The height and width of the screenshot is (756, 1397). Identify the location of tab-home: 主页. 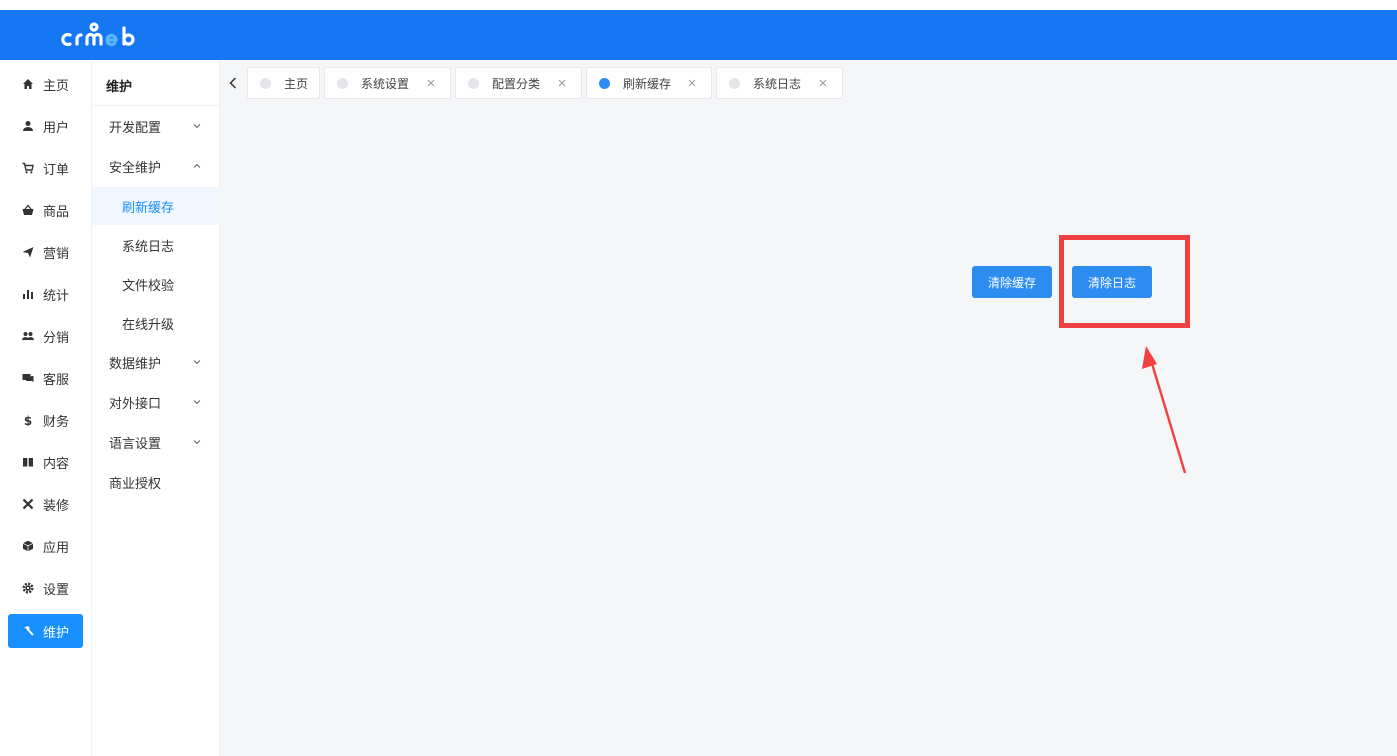
(283, 83).